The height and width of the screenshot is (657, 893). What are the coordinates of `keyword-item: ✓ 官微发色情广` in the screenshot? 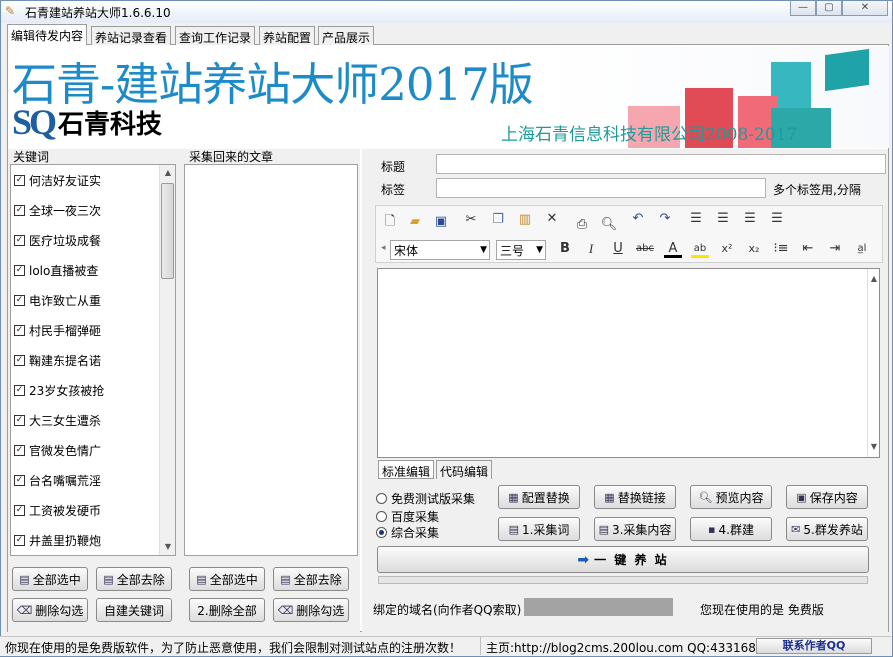 It's located at (57, 450).